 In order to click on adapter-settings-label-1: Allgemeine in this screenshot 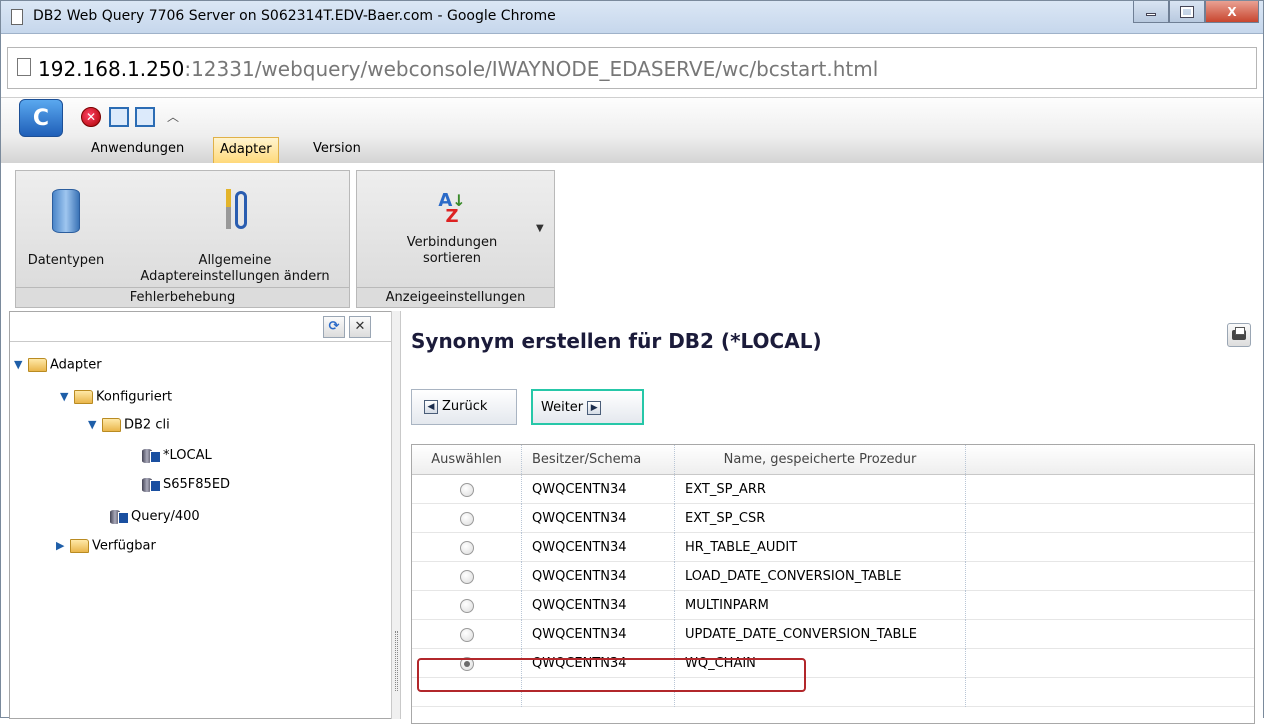, I will do `click(235, 260)`.